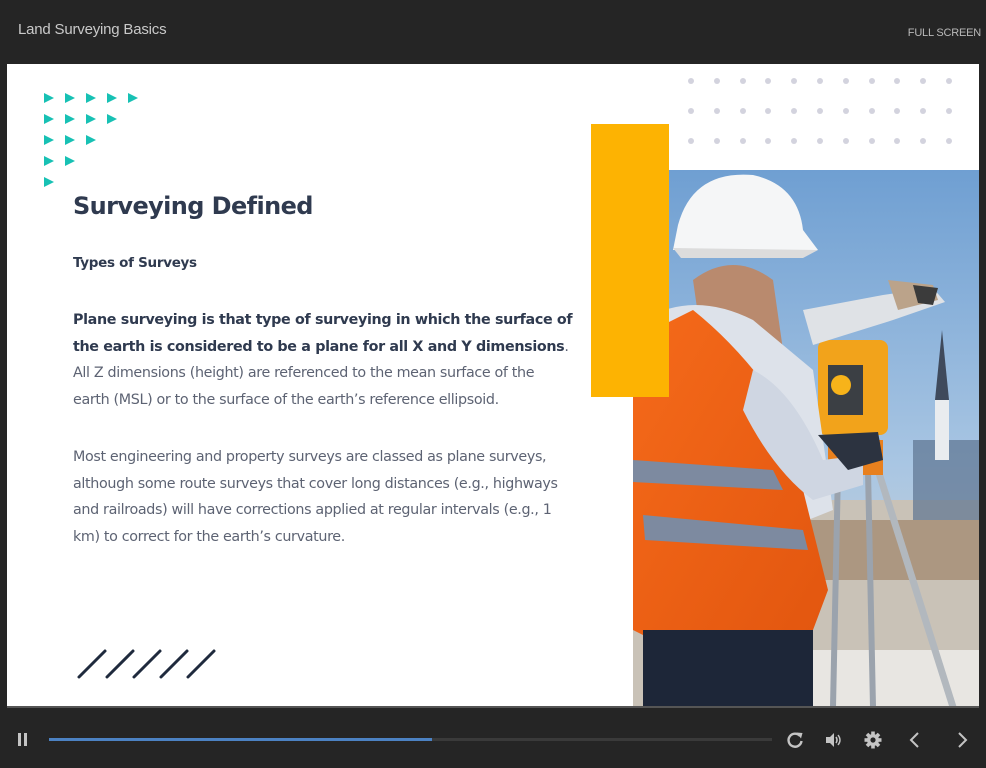 The width and height of the screenshot is (986, 768). I want to click on gear-icon, so click(873, 740).